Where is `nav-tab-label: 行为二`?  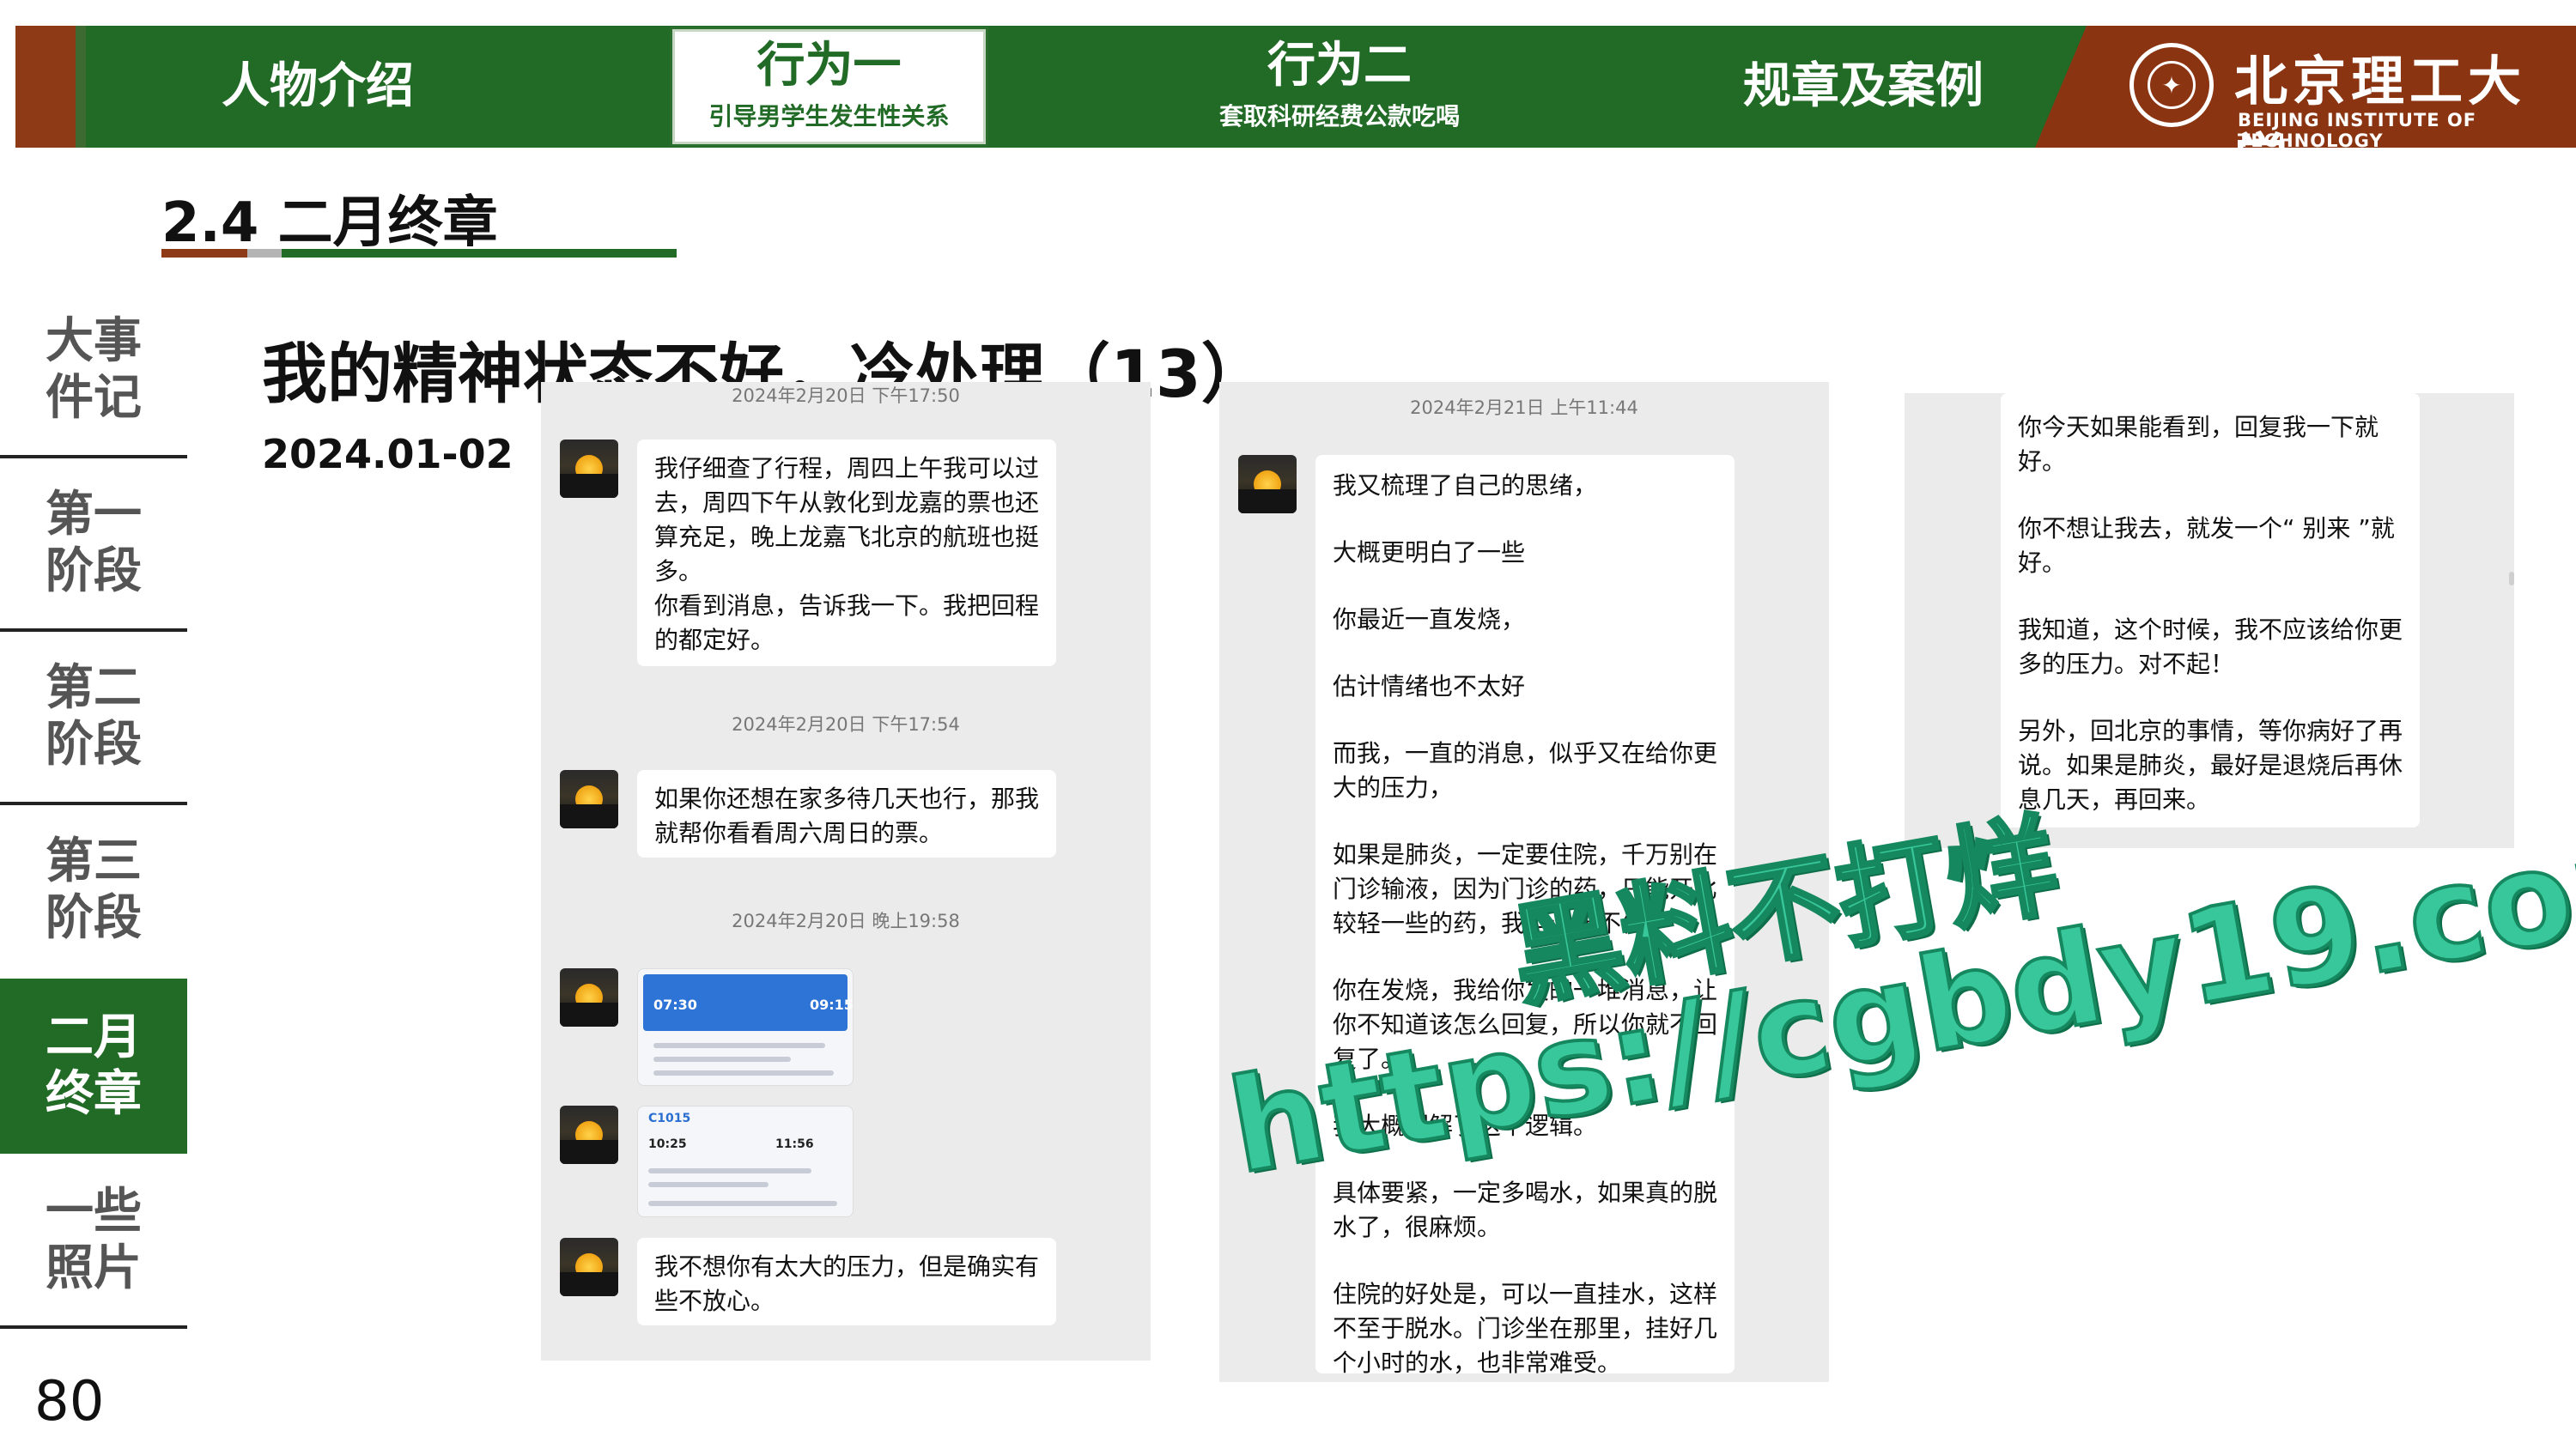
nav-tab-label: 行为二 is located at coordinates (1339, 65).